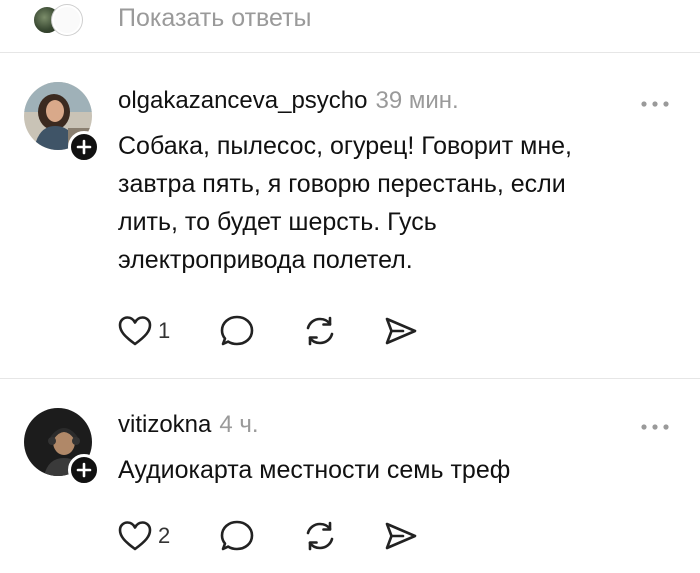  Describe the element at coordinates (164, 330) in the screenshot. I see `like-count: 1` at that location.